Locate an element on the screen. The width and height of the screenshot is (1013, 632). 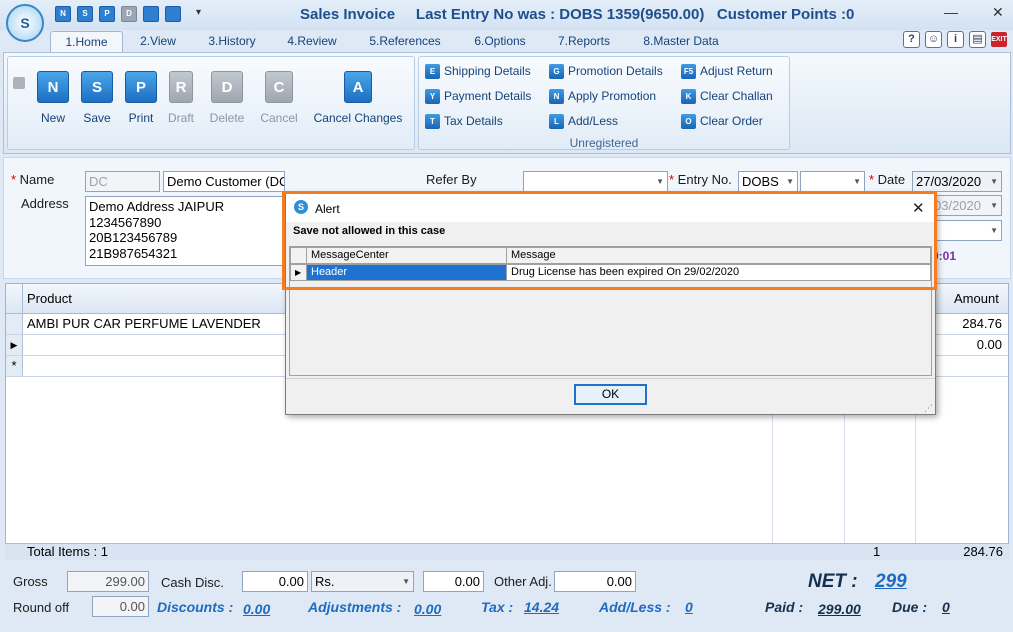
document-icon: ▤ is located at coordinates (977, 39).